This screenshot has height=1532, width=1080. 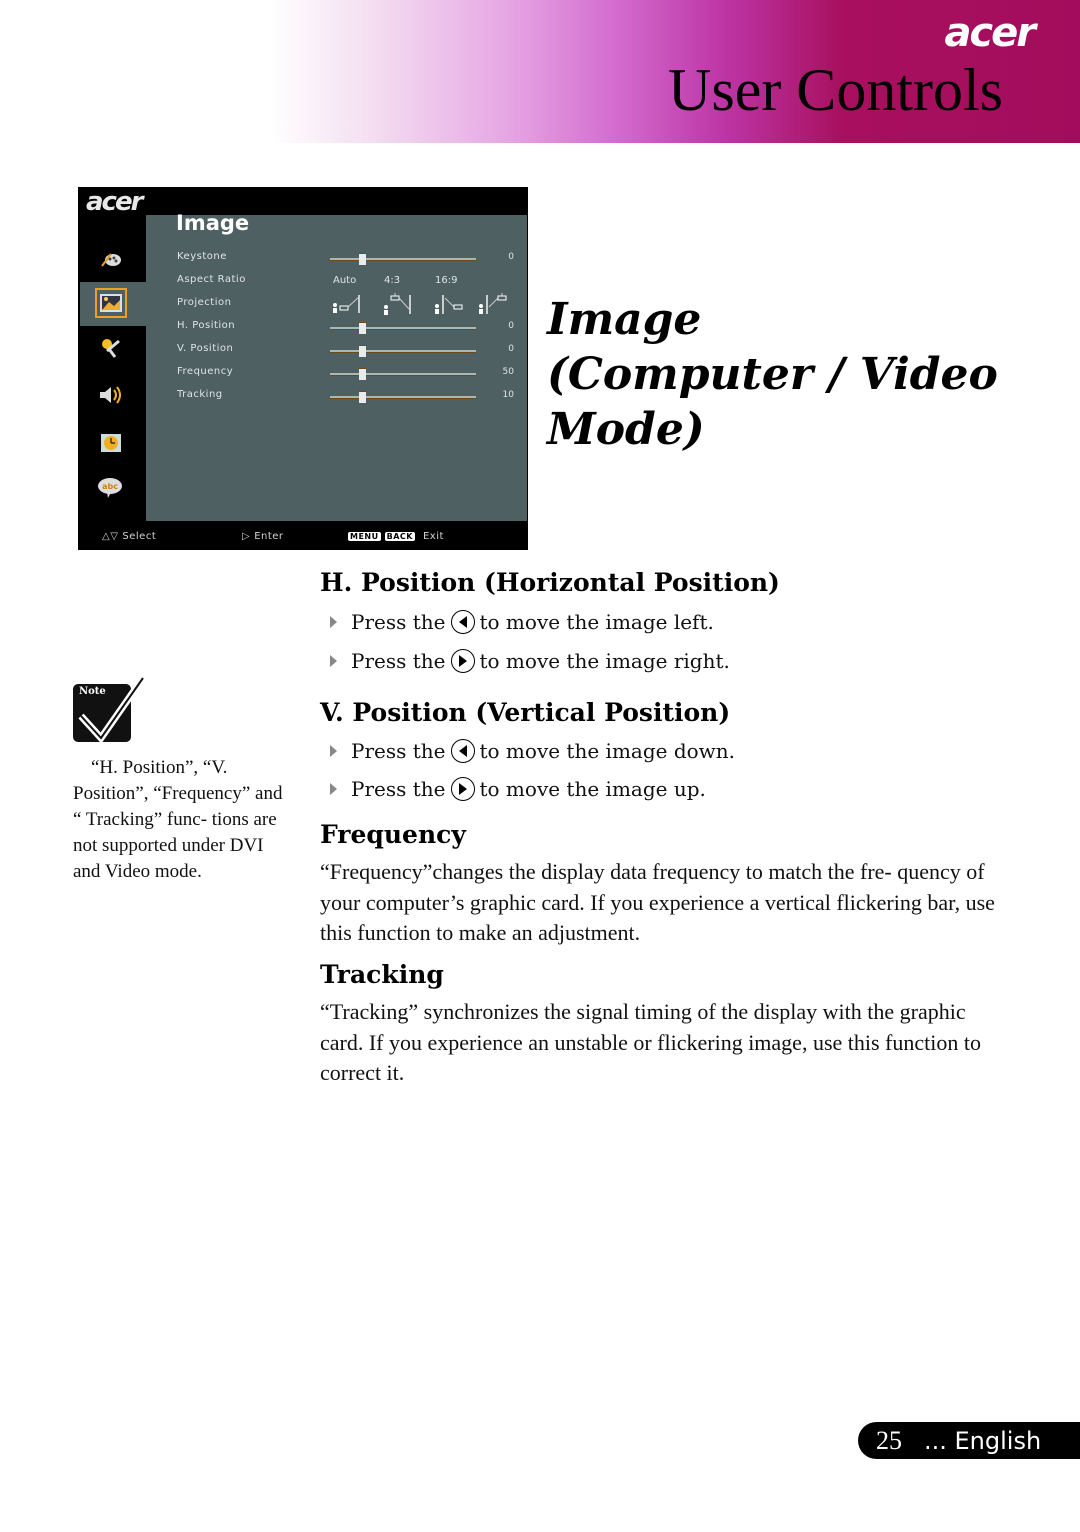 I want to click on osd-footer-exit: MENU BACK Exit, so click(x=396, y=536).